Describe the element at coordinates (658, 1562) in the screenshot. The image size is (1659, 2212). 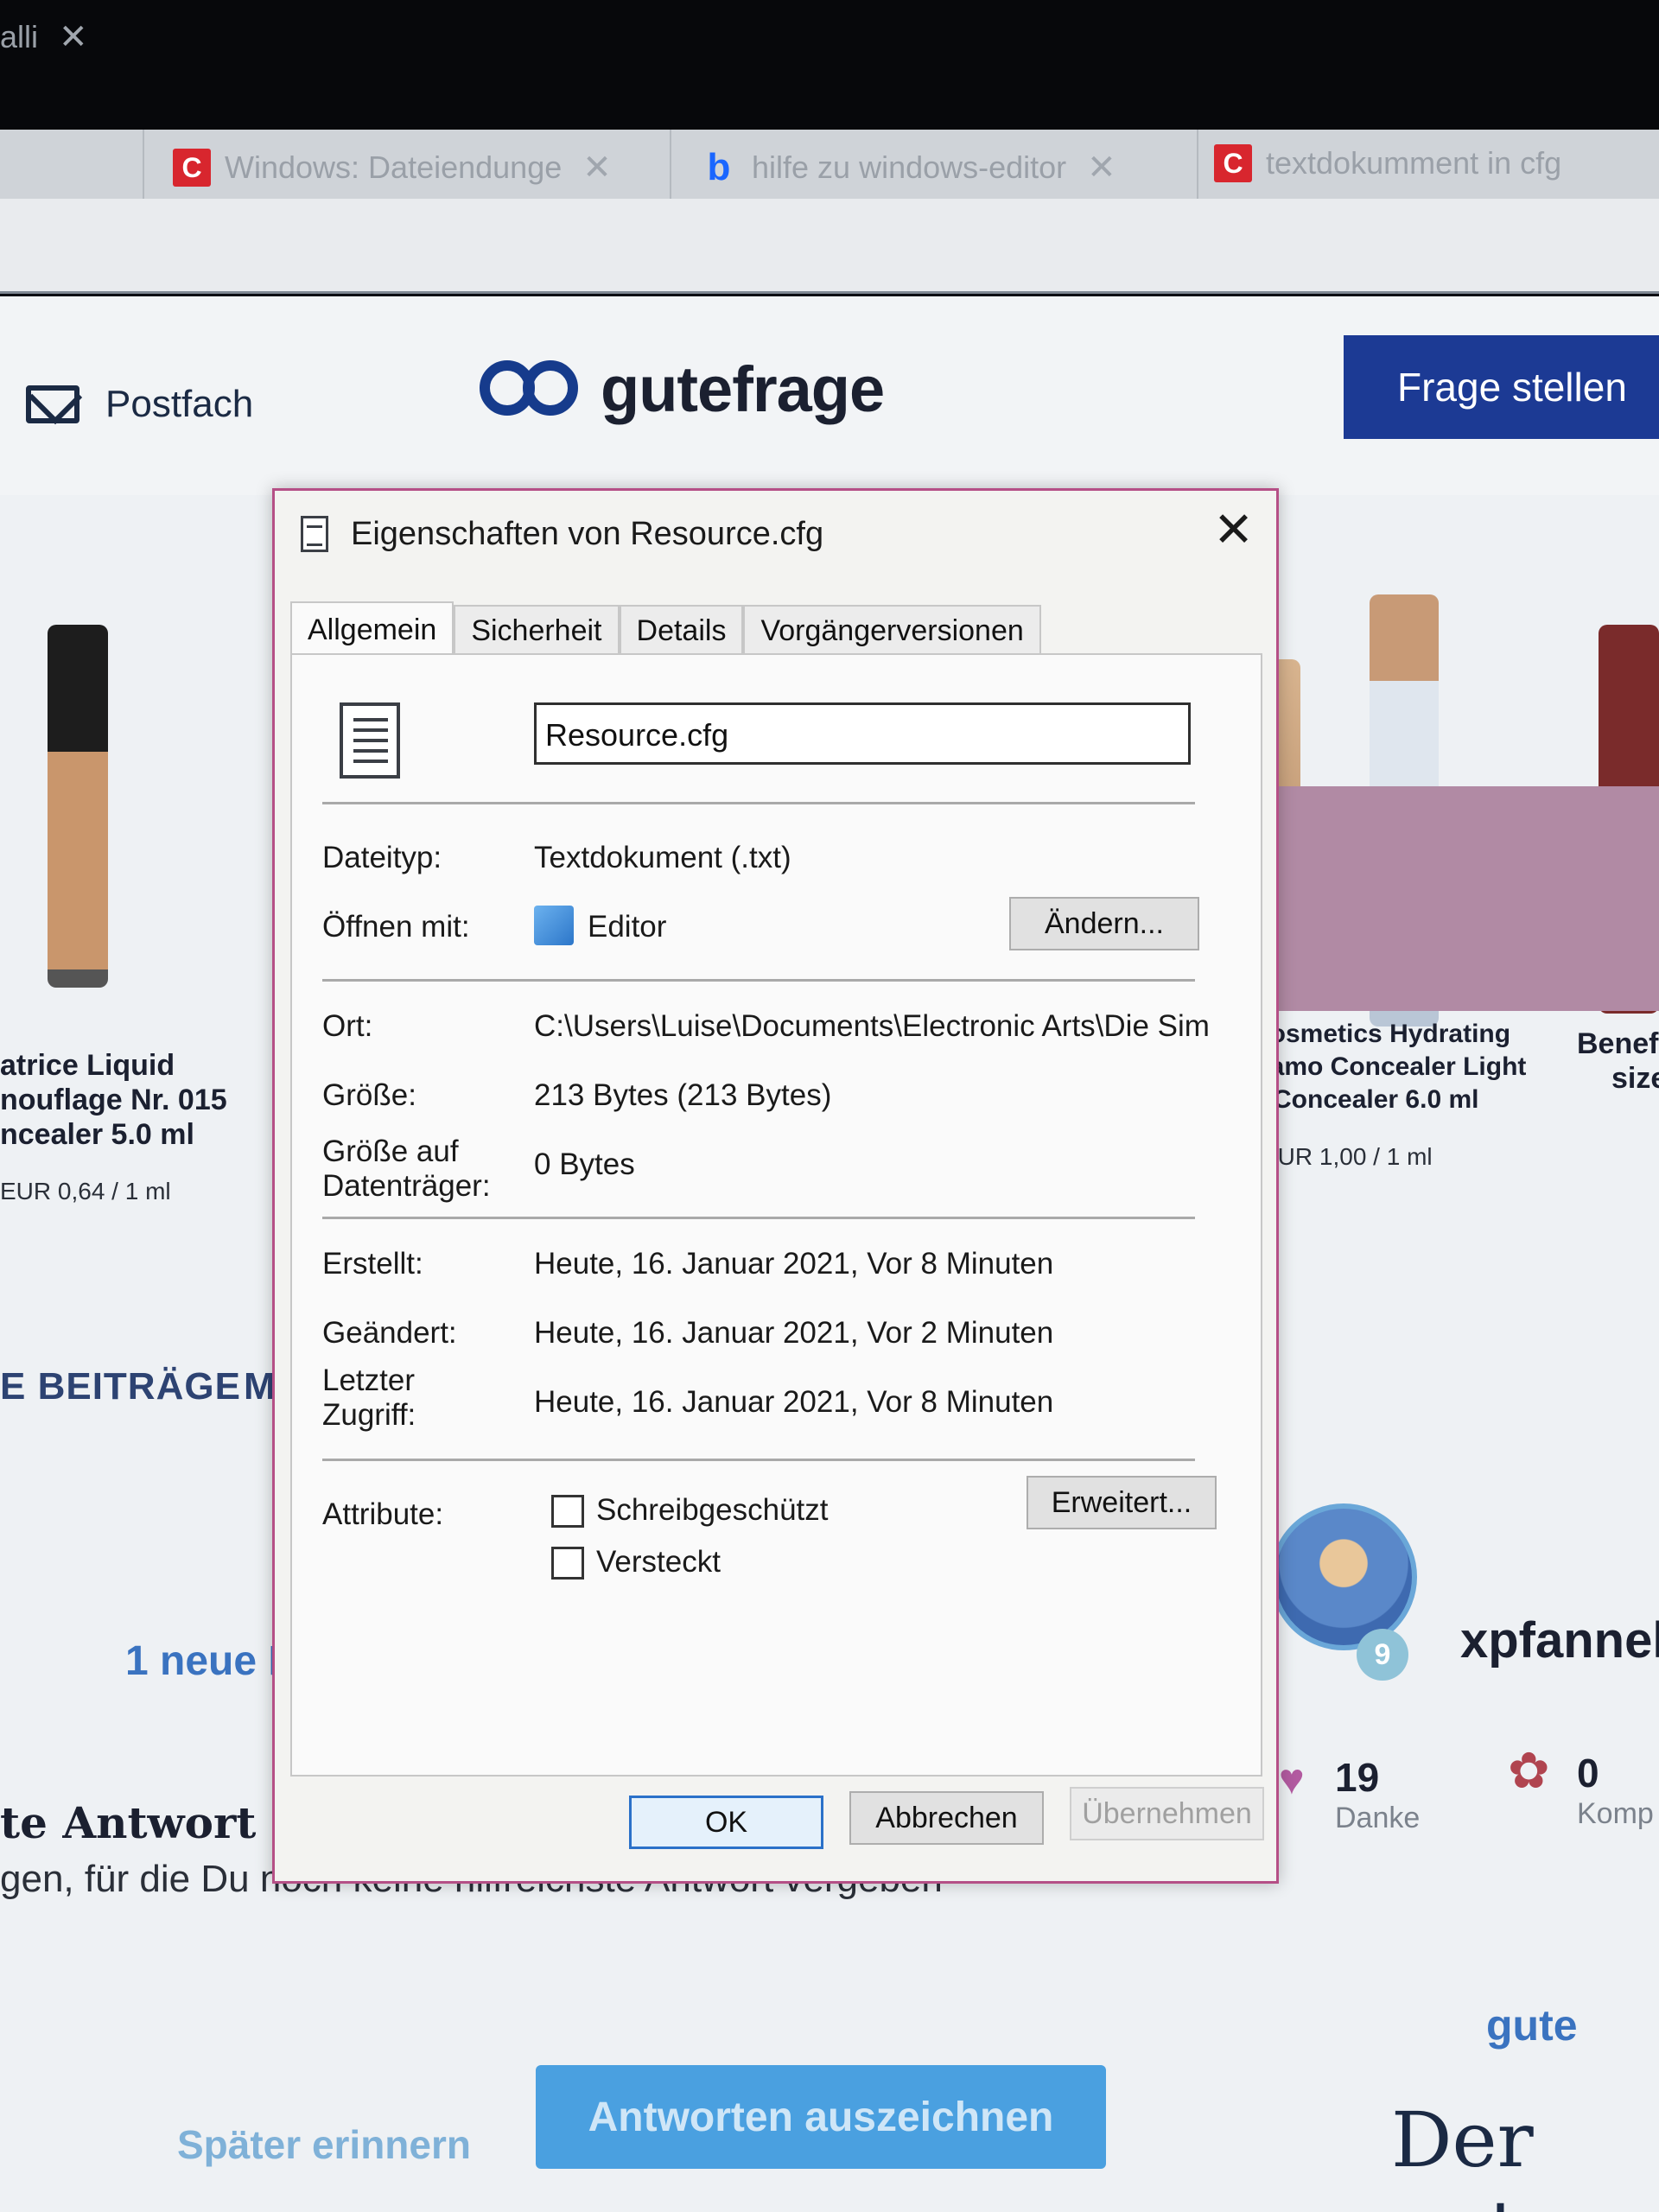
I see `hidden-label: Versteckt` at that location.